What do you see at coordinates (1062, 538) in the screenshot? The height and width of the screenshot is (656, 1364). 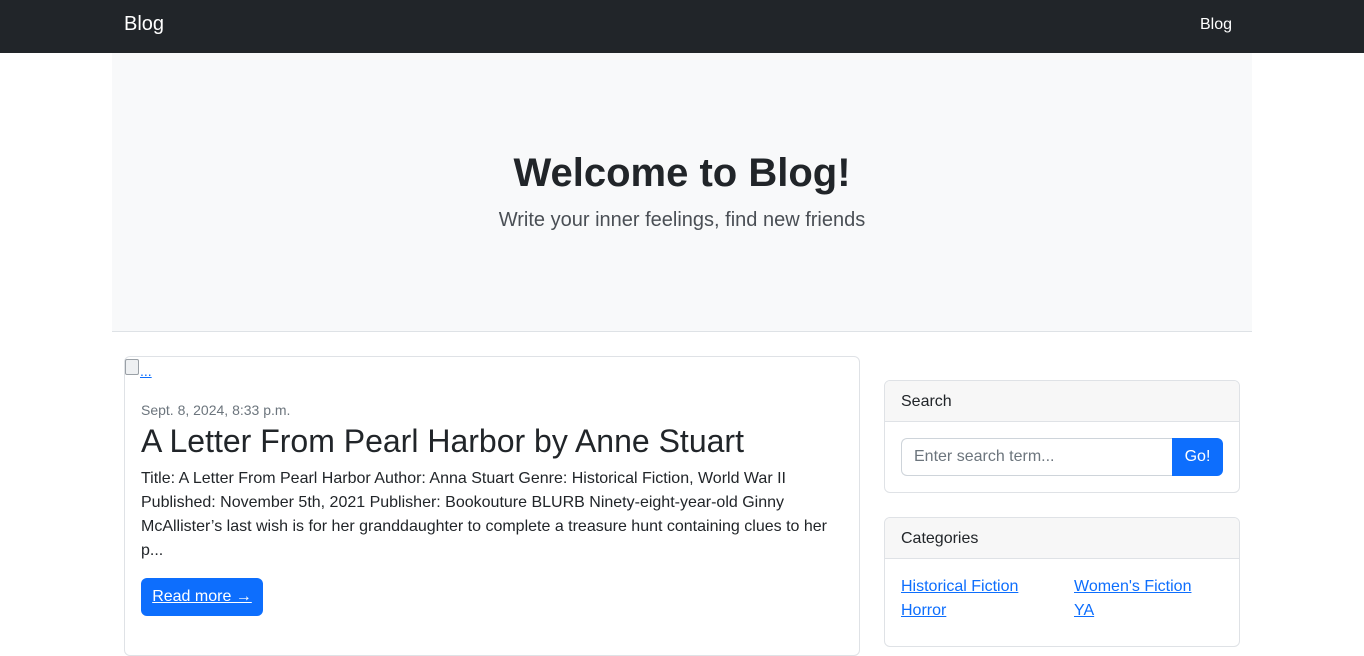 I see `categories-widget-header: Categories` at bounding box center [1062, 538].